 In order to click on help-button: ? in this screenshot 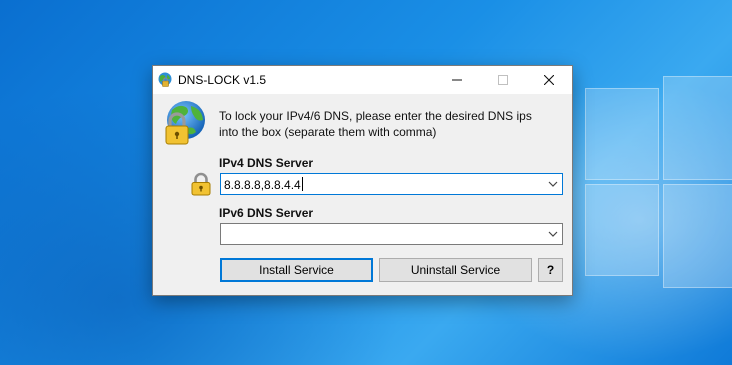, I will do `click(550, 270)`.